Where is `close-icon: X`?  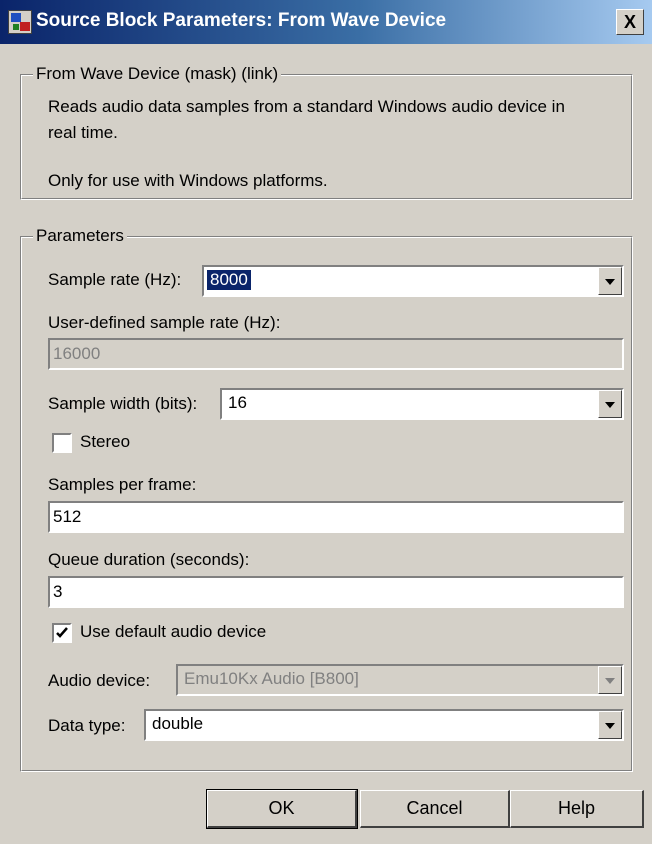
close-icon: X is located at coordinates (629, 22).